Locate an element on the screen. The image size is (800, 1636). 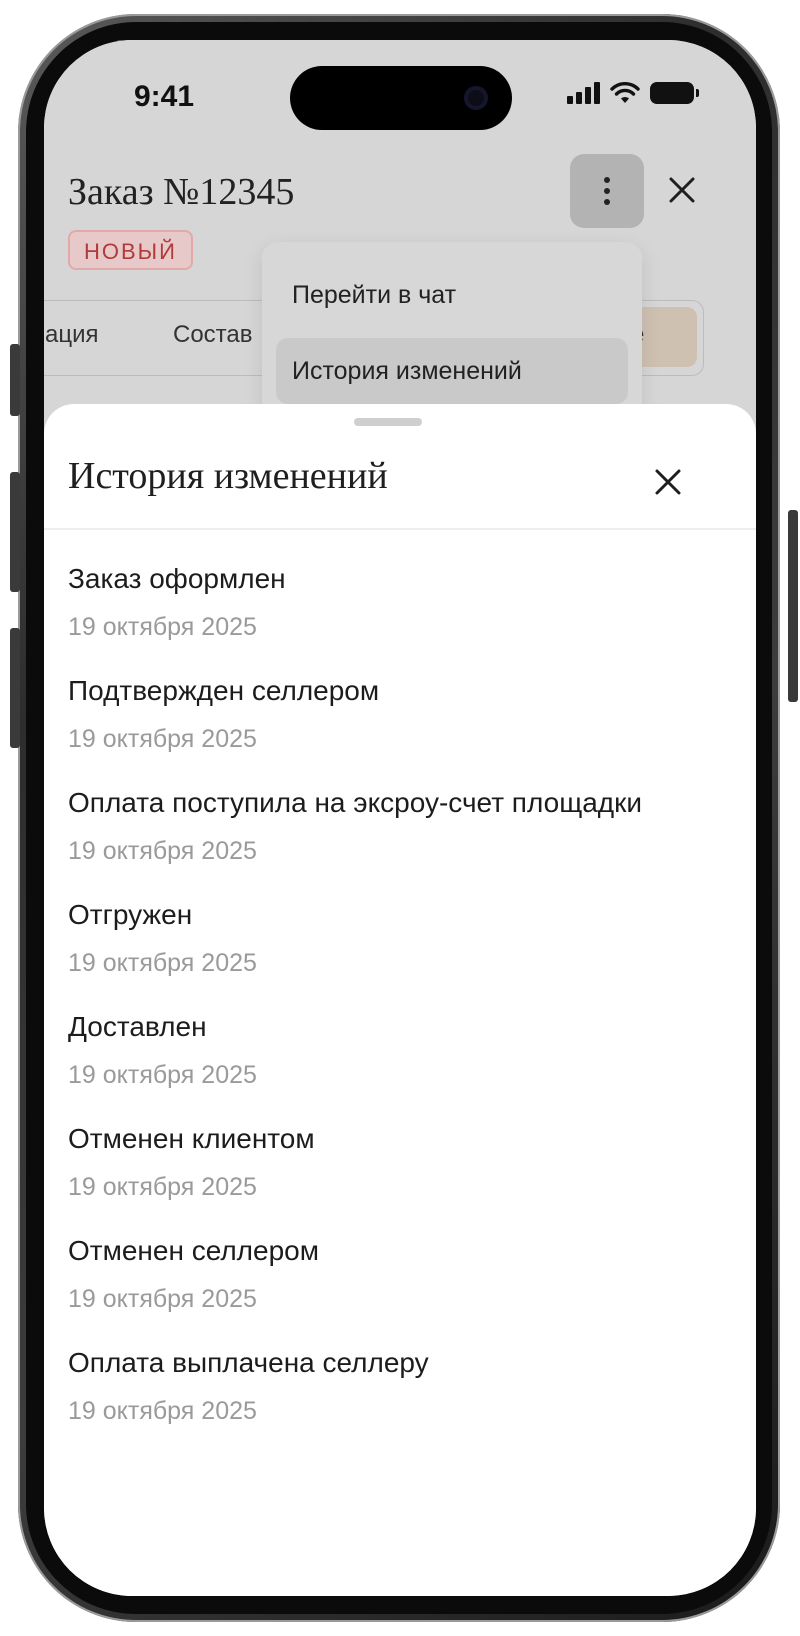
status-badge: НОВЫЙ is located at coordinates (130, 250).